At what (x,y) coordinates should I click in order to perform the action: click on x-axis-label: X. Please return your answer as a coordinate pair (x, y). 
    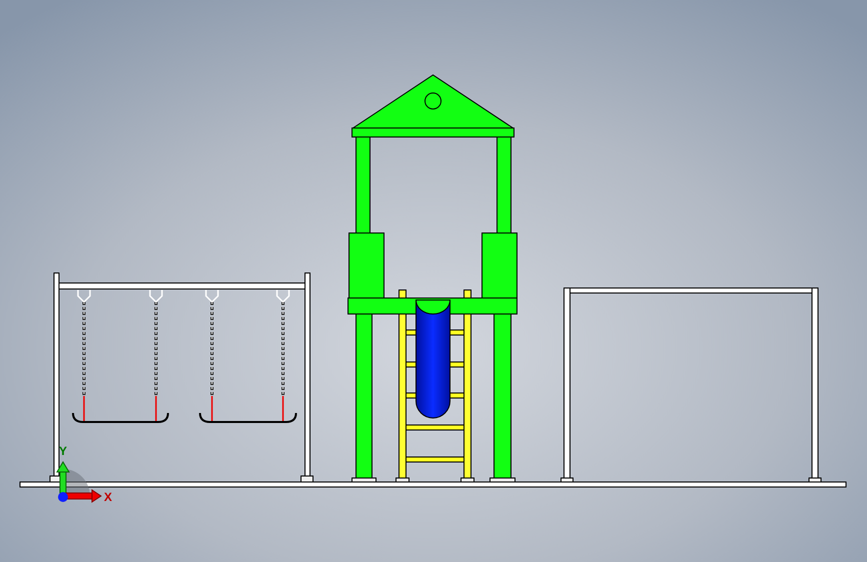
    Looking at the image, I should click on (108, 497).